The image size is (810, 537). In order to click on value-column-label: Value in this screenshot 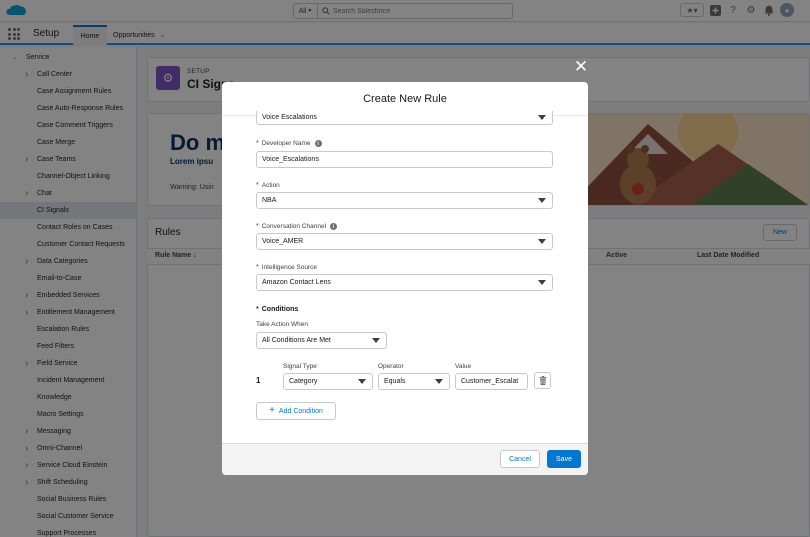, I will do `click(463, 366)`.